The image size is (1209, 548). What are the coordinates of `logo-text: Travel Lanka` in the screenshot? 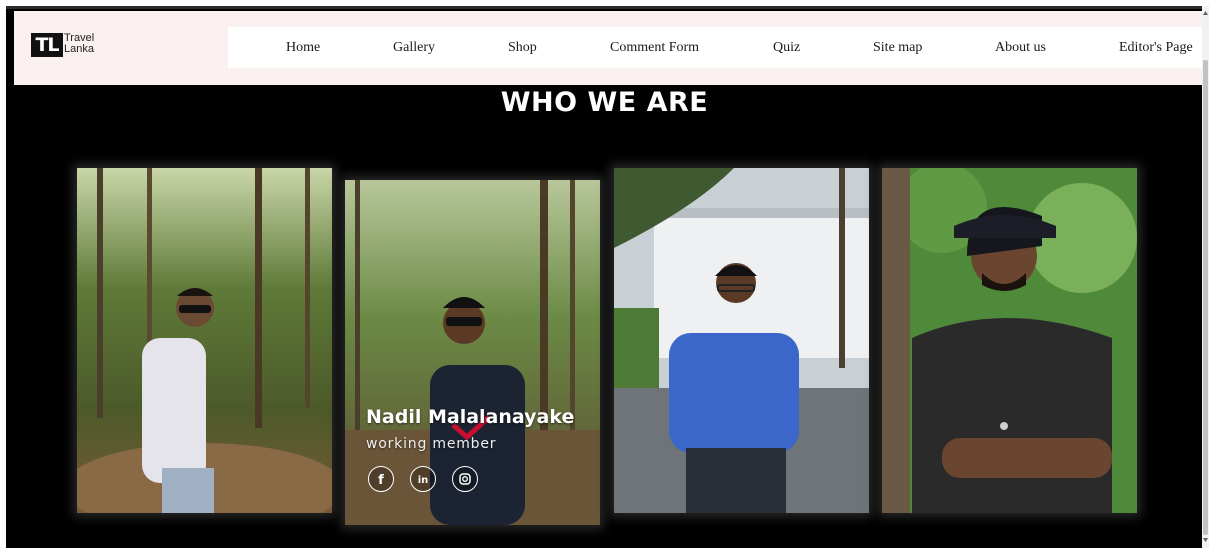 It's located at (79, 44).